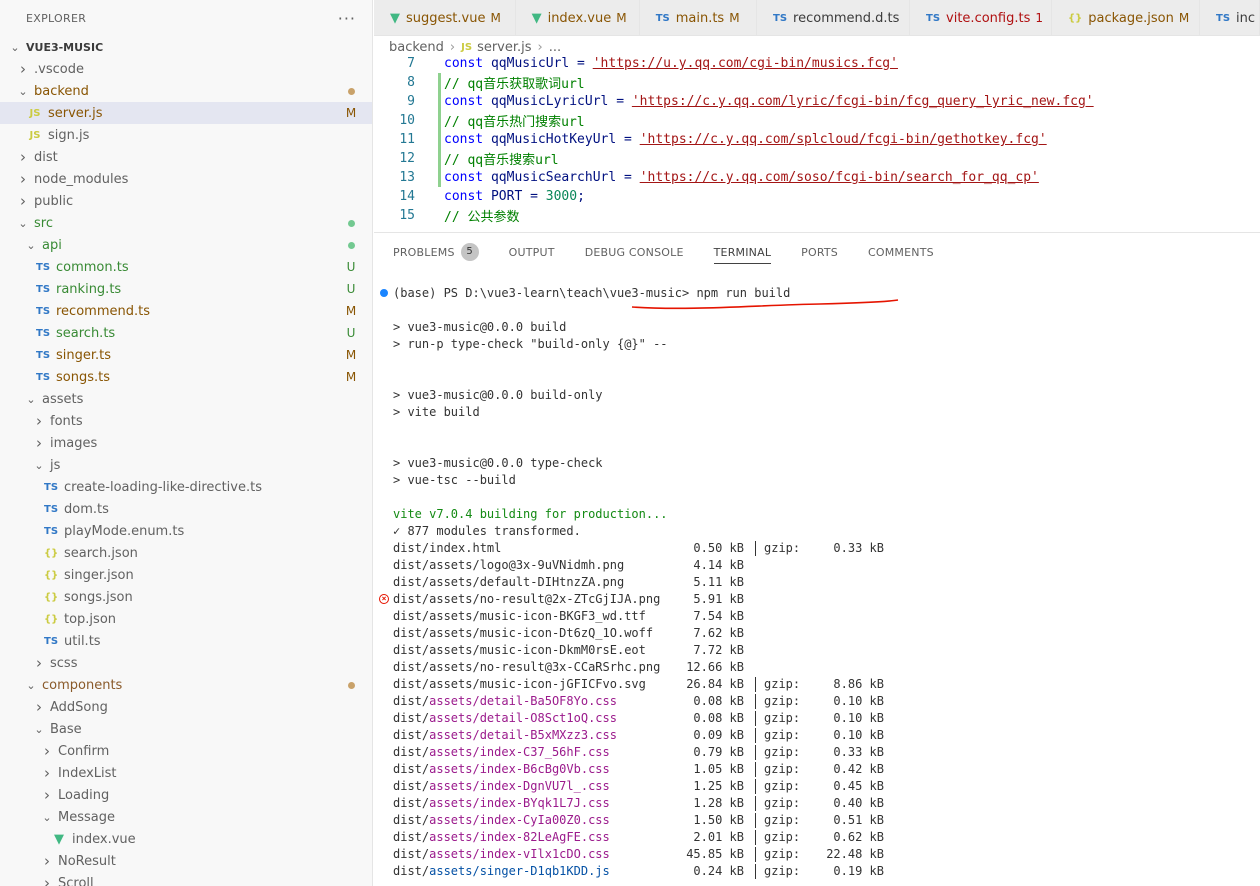  I want to click on tree-item-vue3-music: ⌄ VUE3-MUSIC, so click(186, 47).